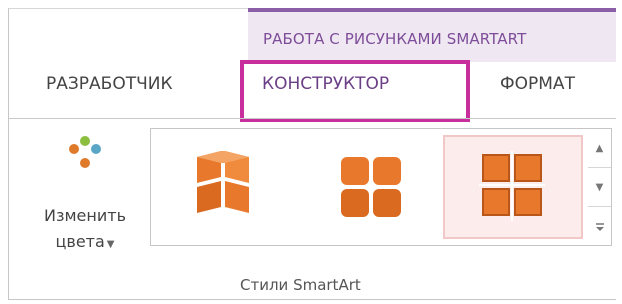 This screenshot has height=304, width=622. What do you see at coordinates (85, 241) in the screenshot?
I see `change-colors-label-2: цвета ▼` at bounding box center [85, 241].